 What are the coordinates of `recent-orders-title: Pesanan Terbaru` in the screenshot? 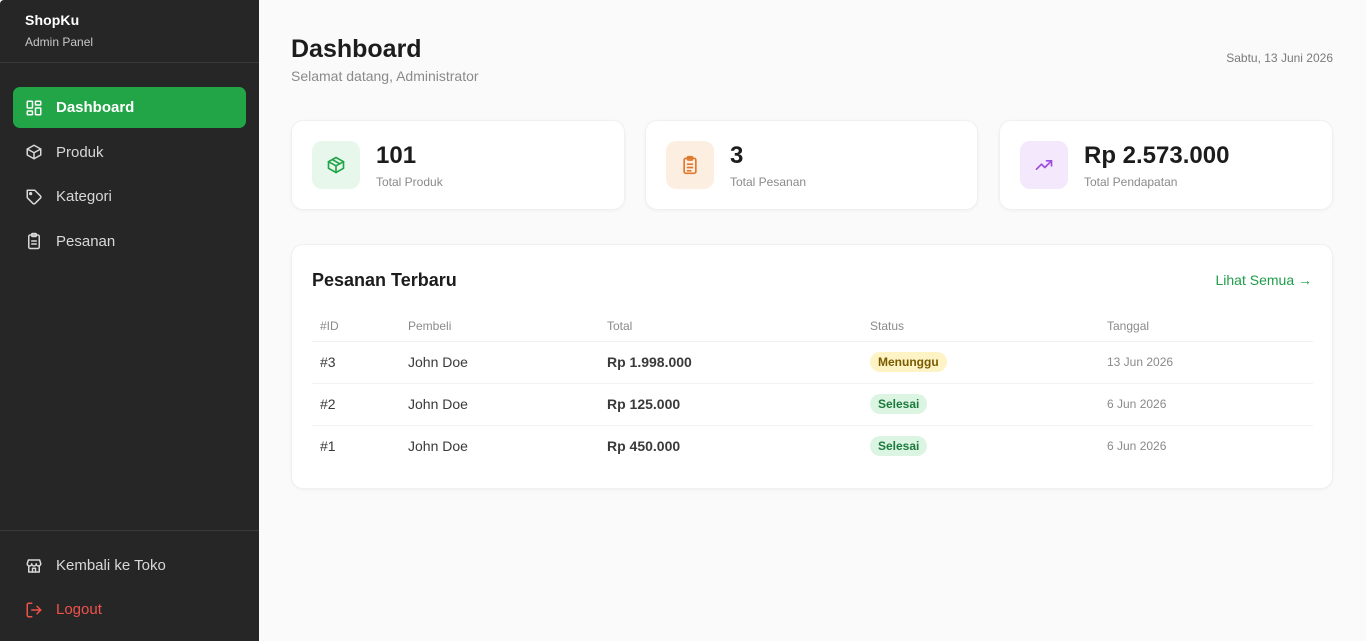 It's located at (384, 280).